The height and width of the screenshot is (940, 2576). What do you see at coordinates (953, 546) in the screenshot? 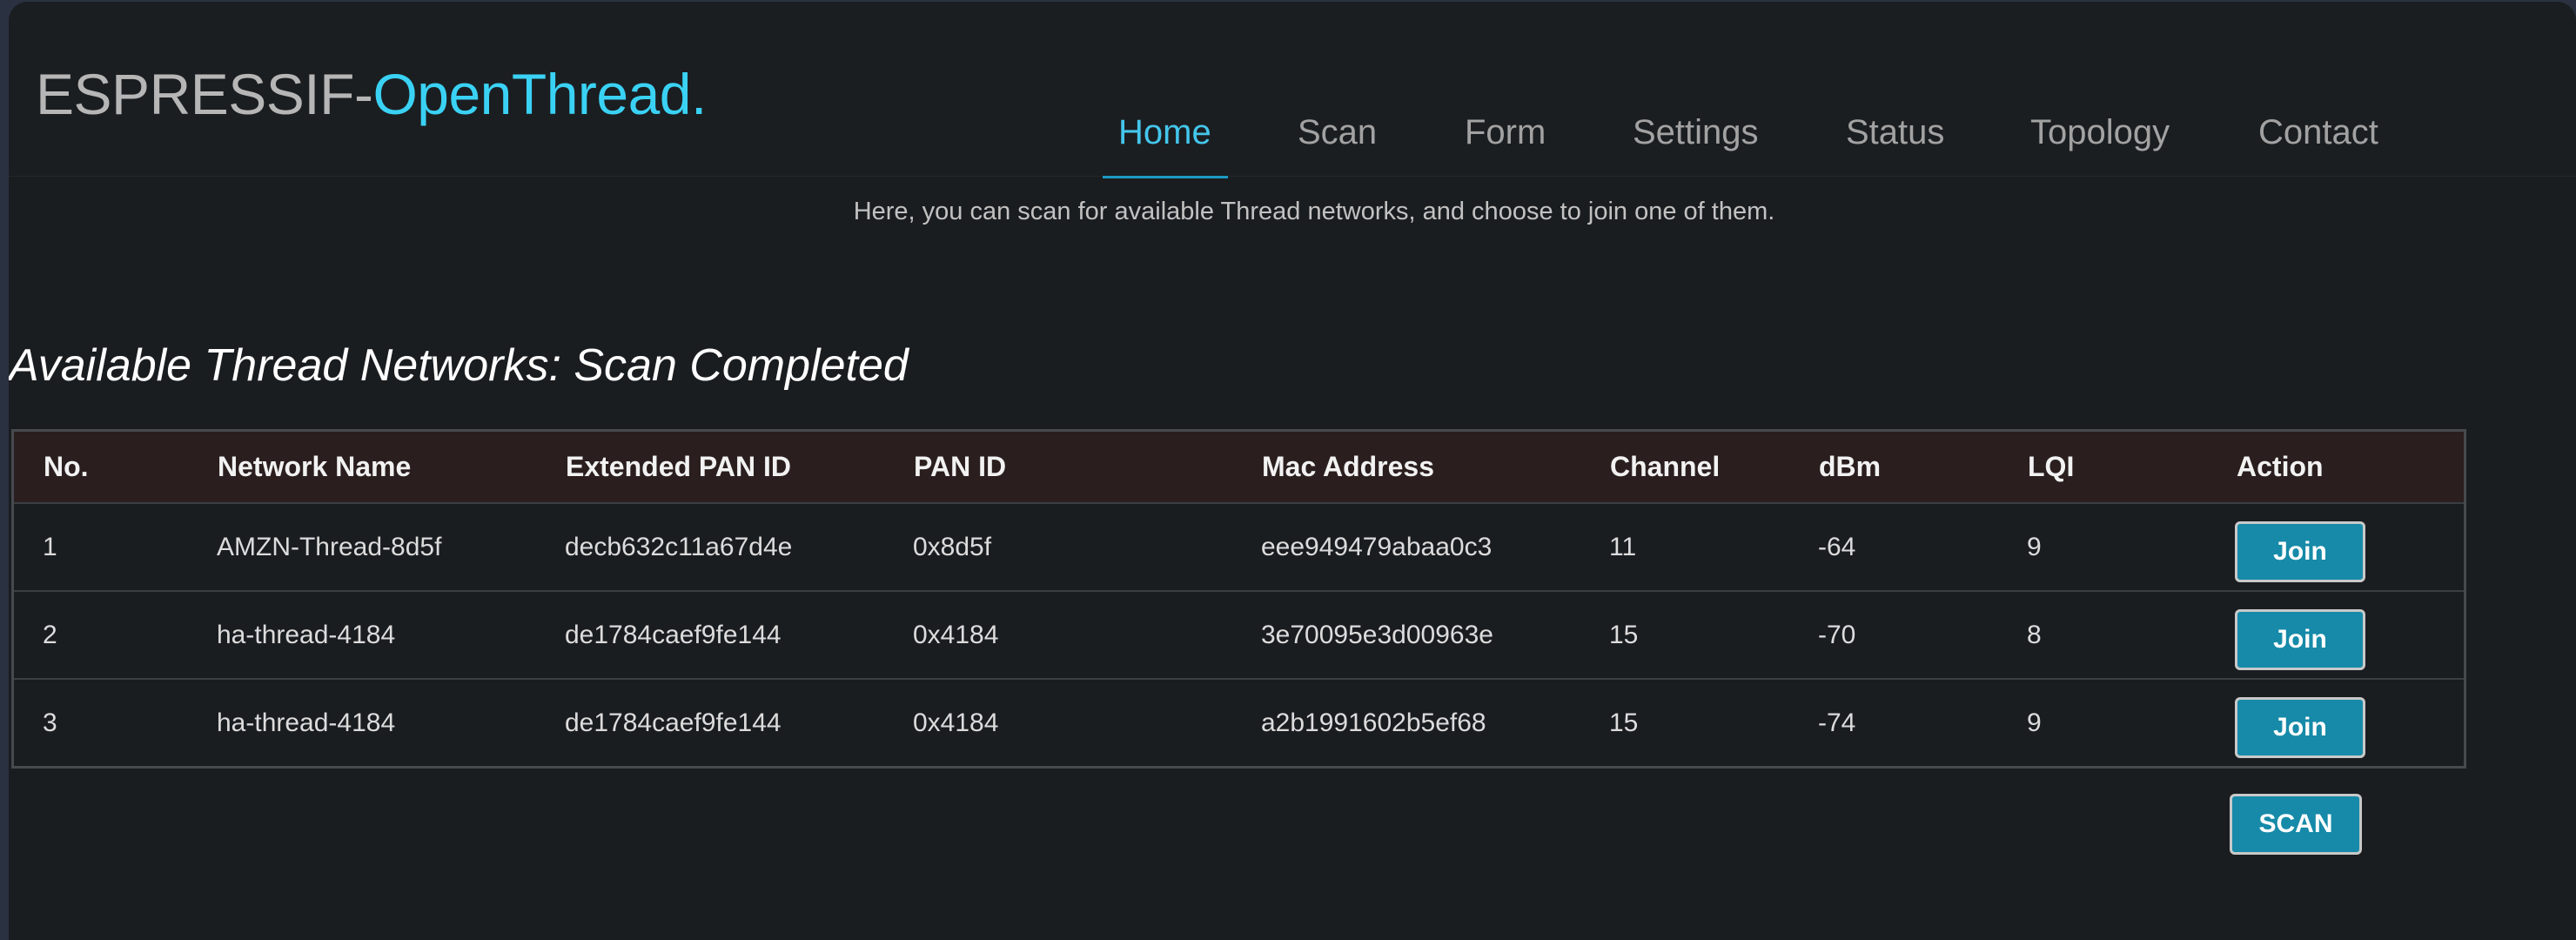
I see `cell-pan-id: 0x8d5f` at bounding box center [953, 546].